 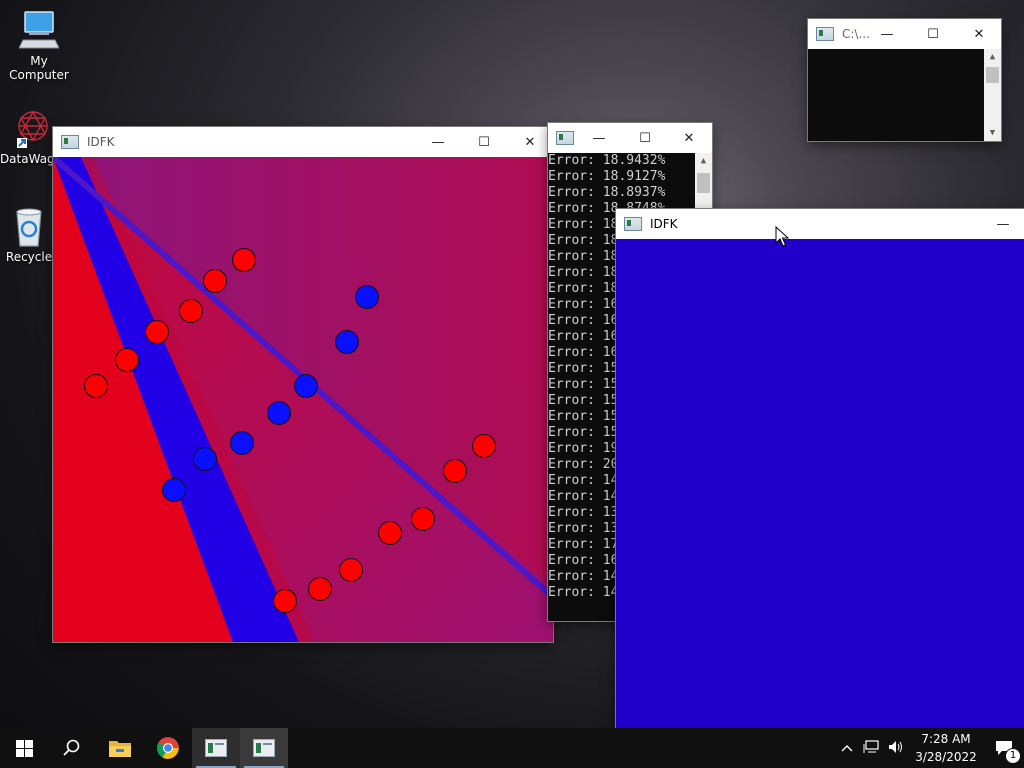 I want to click on volume-icon, so click(x=896, y=748).